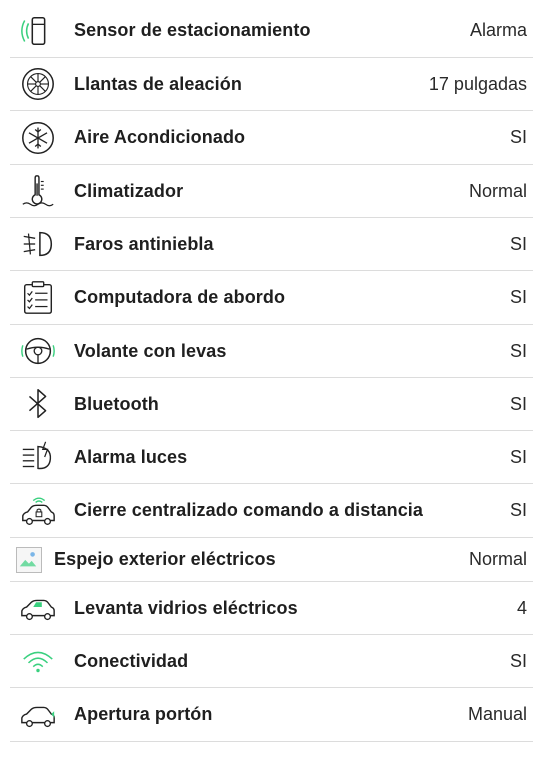  What do you see at coordinates (29, 559) in the screenshot?
I see `broken-image-icon` at bounding box center [29, 559].